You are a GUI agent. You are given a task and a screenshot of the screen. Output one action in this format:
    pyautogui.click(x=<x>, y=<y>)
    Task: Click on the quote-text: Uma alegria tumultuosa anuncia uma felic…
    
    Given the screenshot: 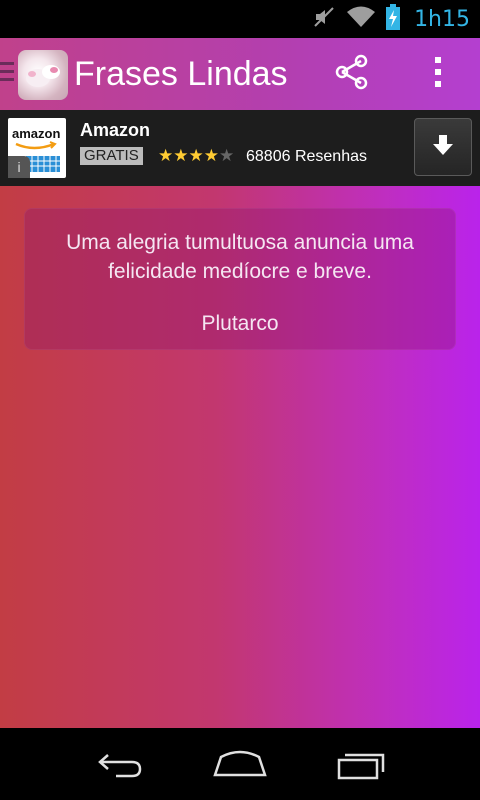 What is the action you would take?
    pyautogui.click(x=240, y=257)
    